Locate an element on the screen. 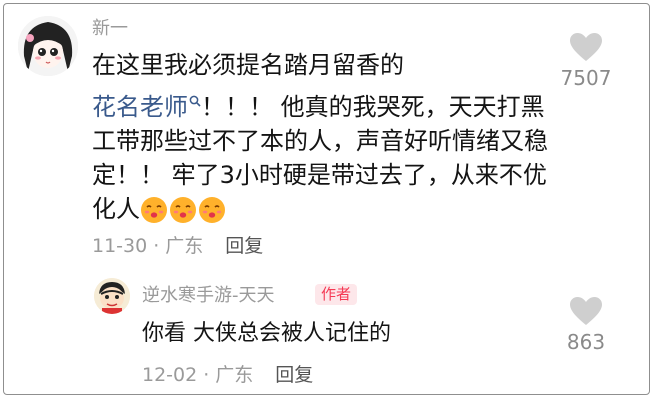 The width and height of the screenshot is (655, 400). reply-location: 广东 is located at coordinates (234, 375).